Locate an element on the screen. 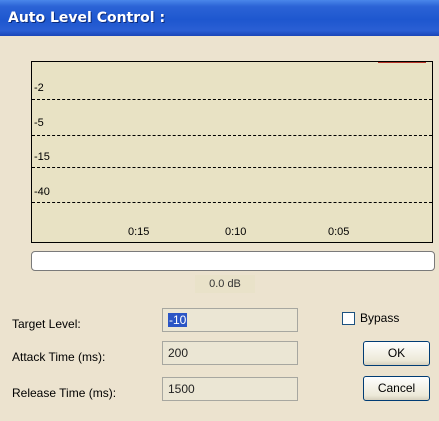 The width and height of the screenshot is (439, 421). y-label-minus-5: -5 is located at coordinates (39, 123).